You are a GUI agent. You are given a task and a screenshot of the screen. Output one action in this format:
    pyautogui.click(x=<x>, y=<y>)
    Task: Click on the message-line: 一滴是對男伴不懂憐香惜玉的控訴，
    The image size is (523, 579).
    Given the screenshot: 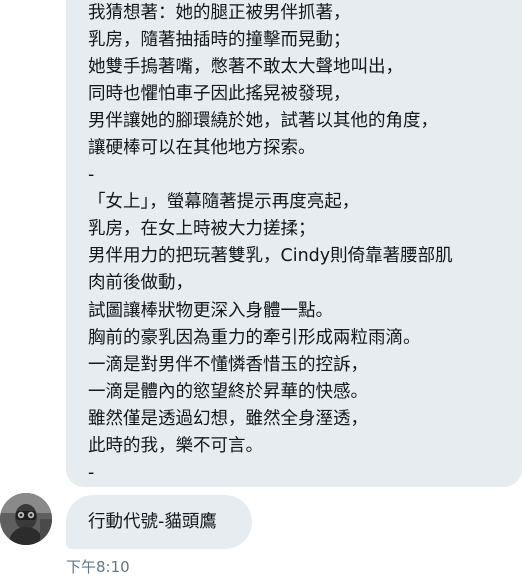 What is the action you would take?
    pyautogui.click(x=228, y=364)
    